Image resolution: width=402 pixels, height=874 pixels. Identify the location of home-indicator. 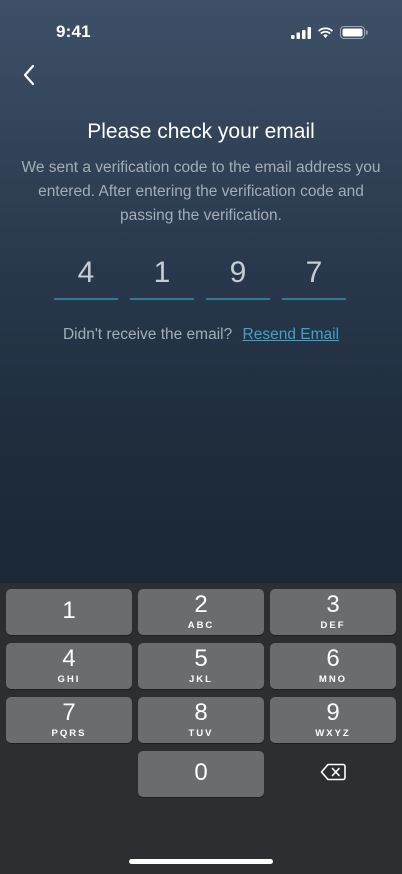
(201, 861).